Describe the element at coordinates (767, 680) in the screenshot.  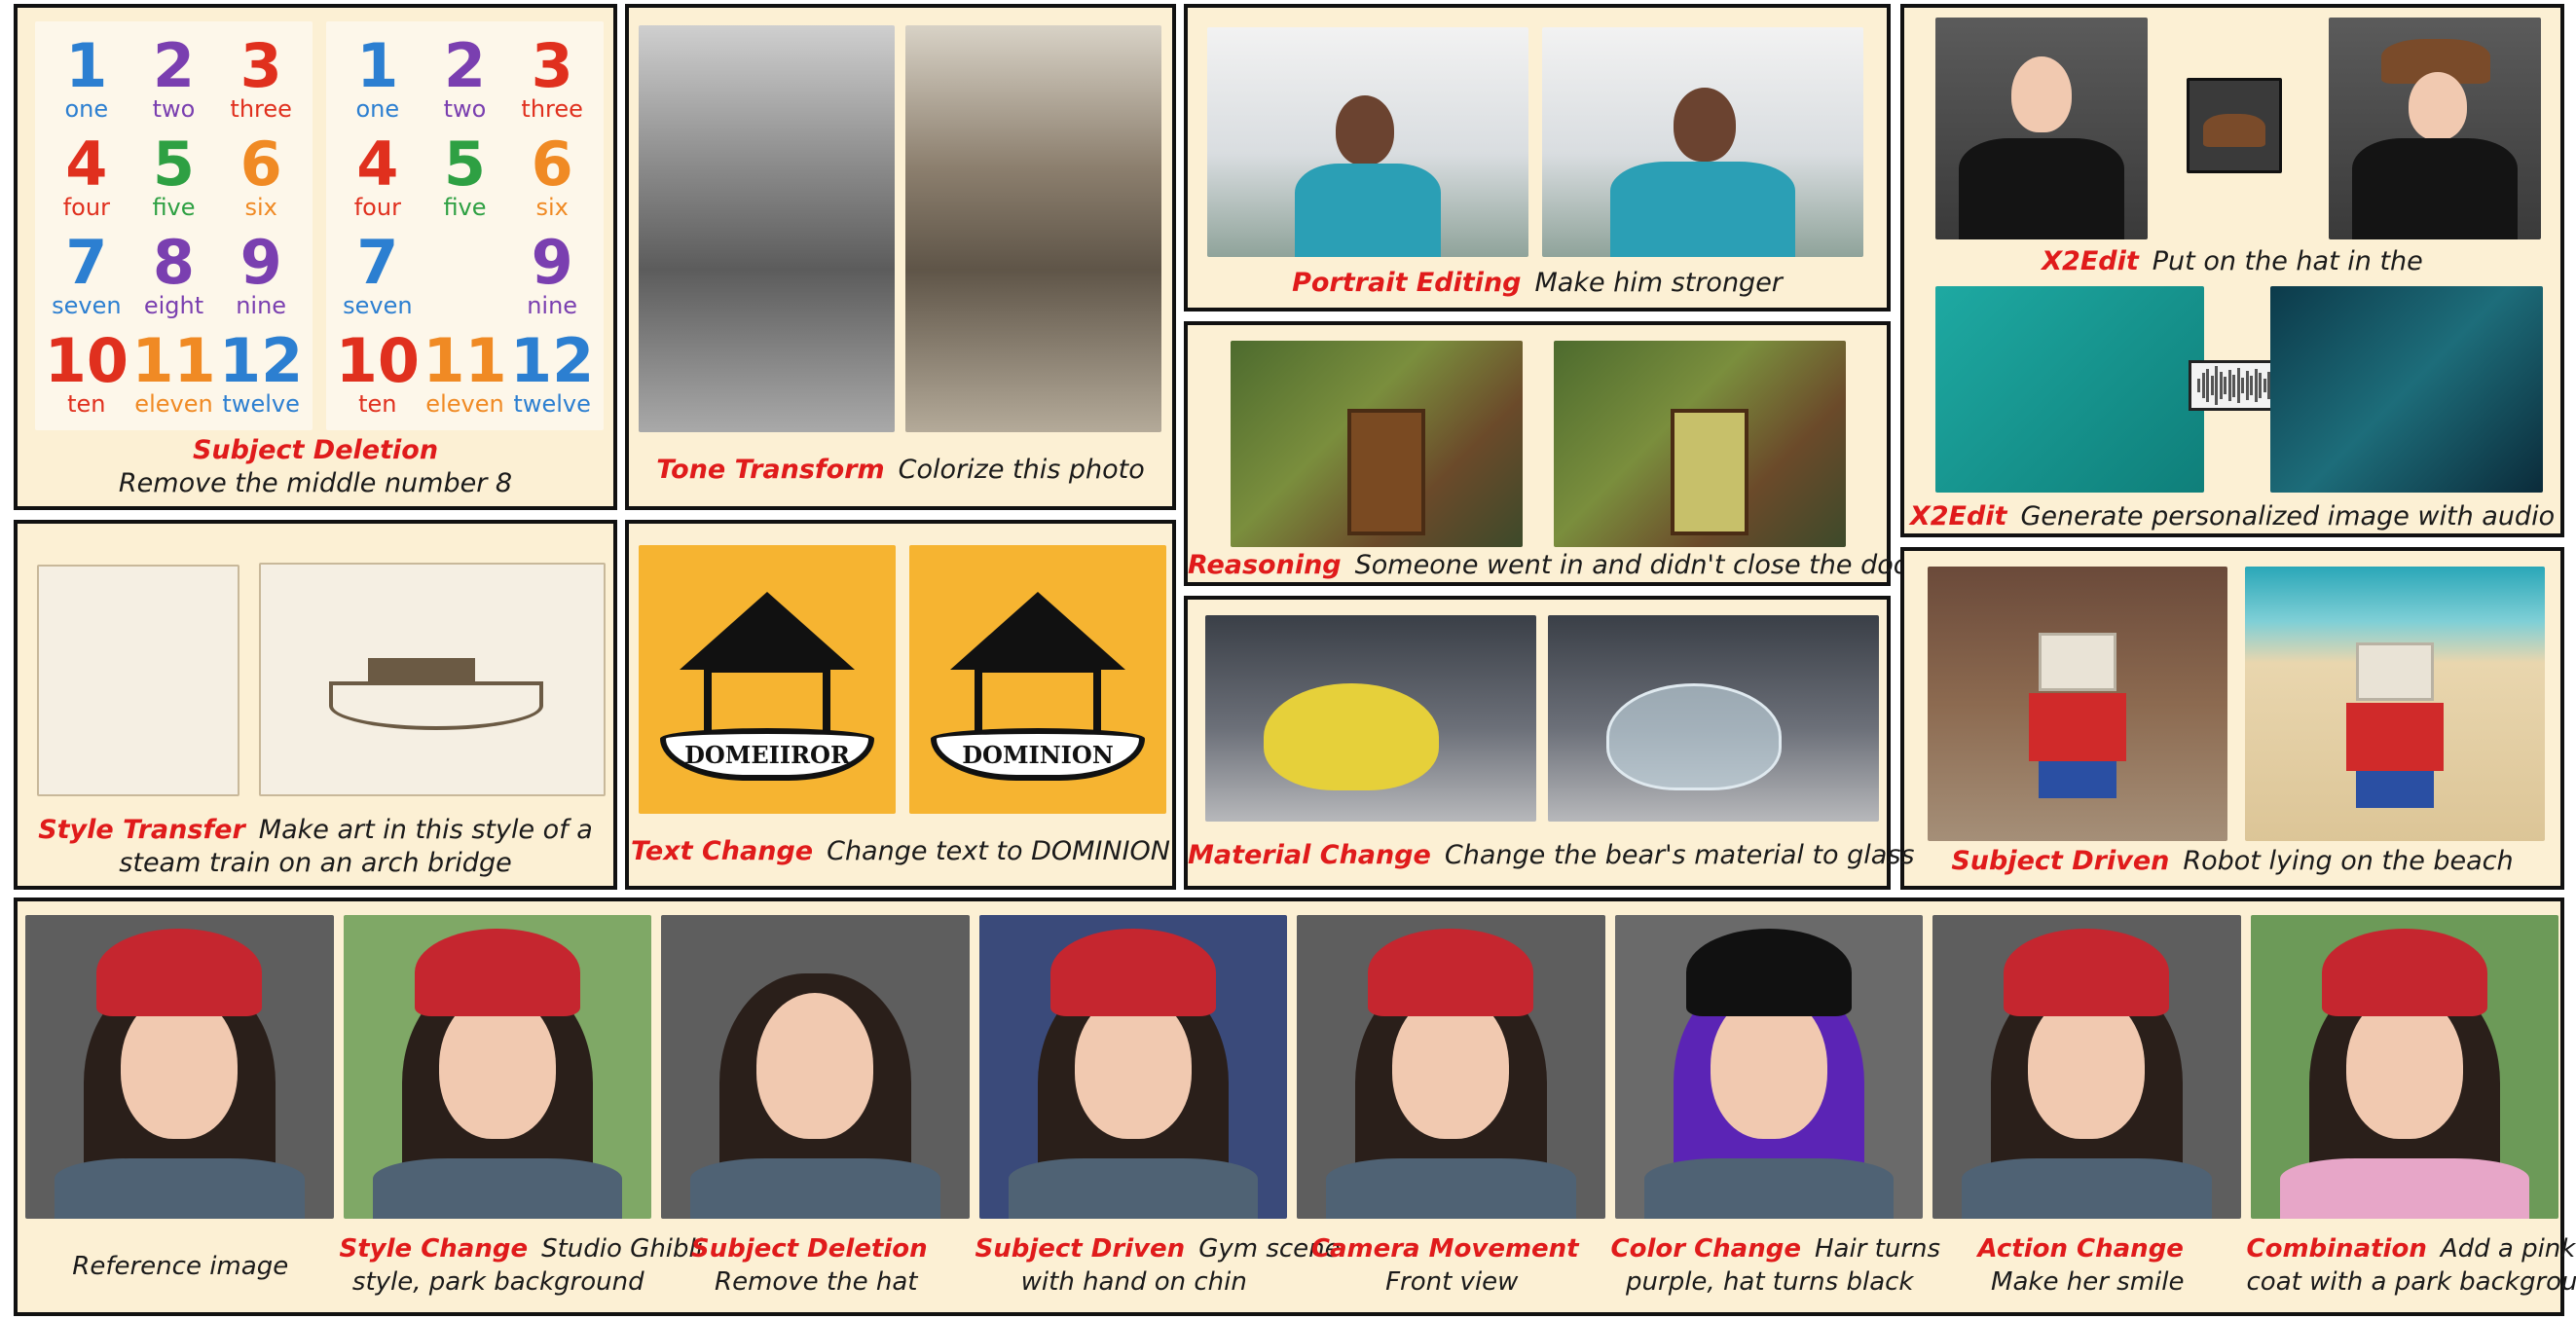
I see `logo-before: DOMEIIROR` at that location.